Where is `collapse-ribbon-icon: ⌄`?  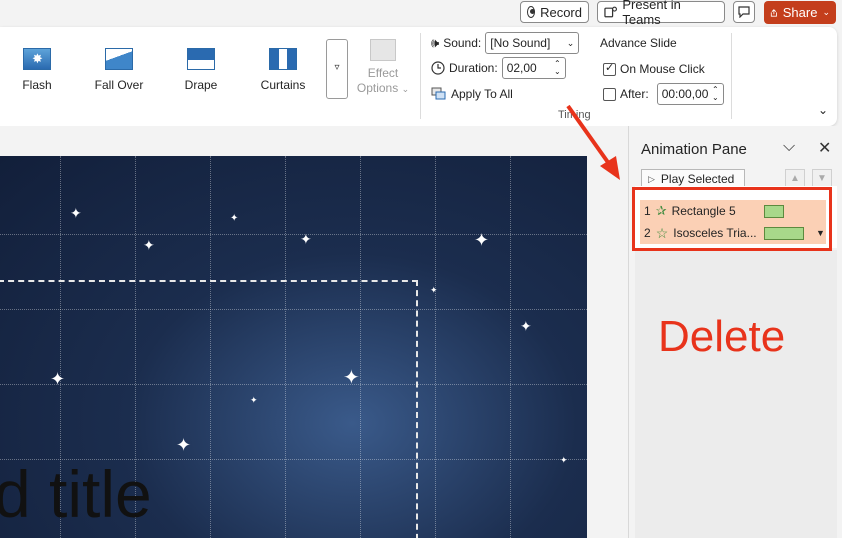
collapse-ribbon-icon: ⌄ is located at coordinates (823, 110).